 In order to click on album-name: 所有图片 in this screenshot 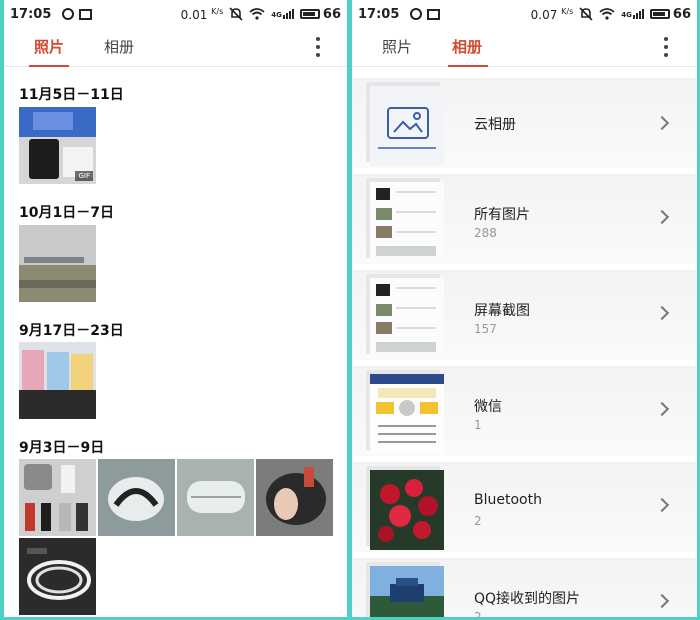, I will do `click(502, 215)`.